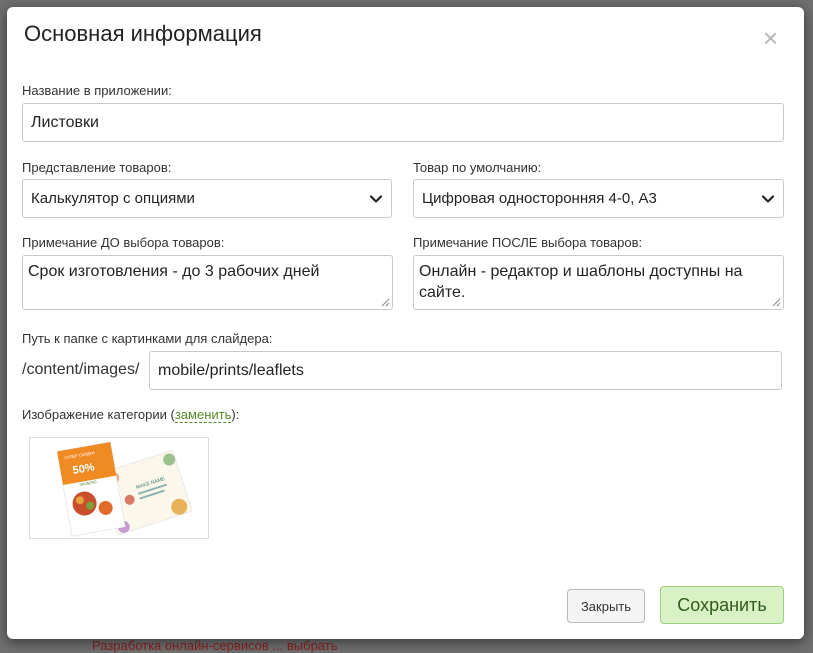 This screenshot has width=813, height=653. What do you see at coordinates (207, 198) in the screenshot?
I see `product-view-select: Калькулятор с опциями` at bounding box center [207, 198].